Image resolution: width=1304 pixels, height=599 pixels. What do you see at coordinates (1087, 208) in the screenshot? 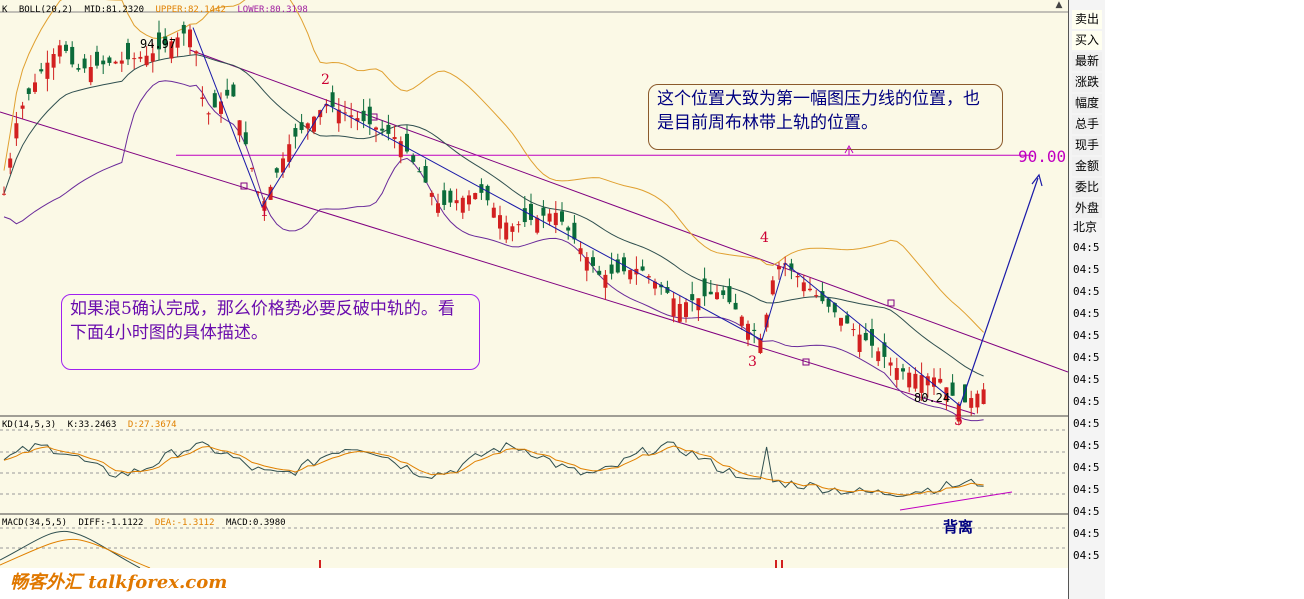
I see `sidebar-button-9: 外盘` at bounding box center [1087, 208].